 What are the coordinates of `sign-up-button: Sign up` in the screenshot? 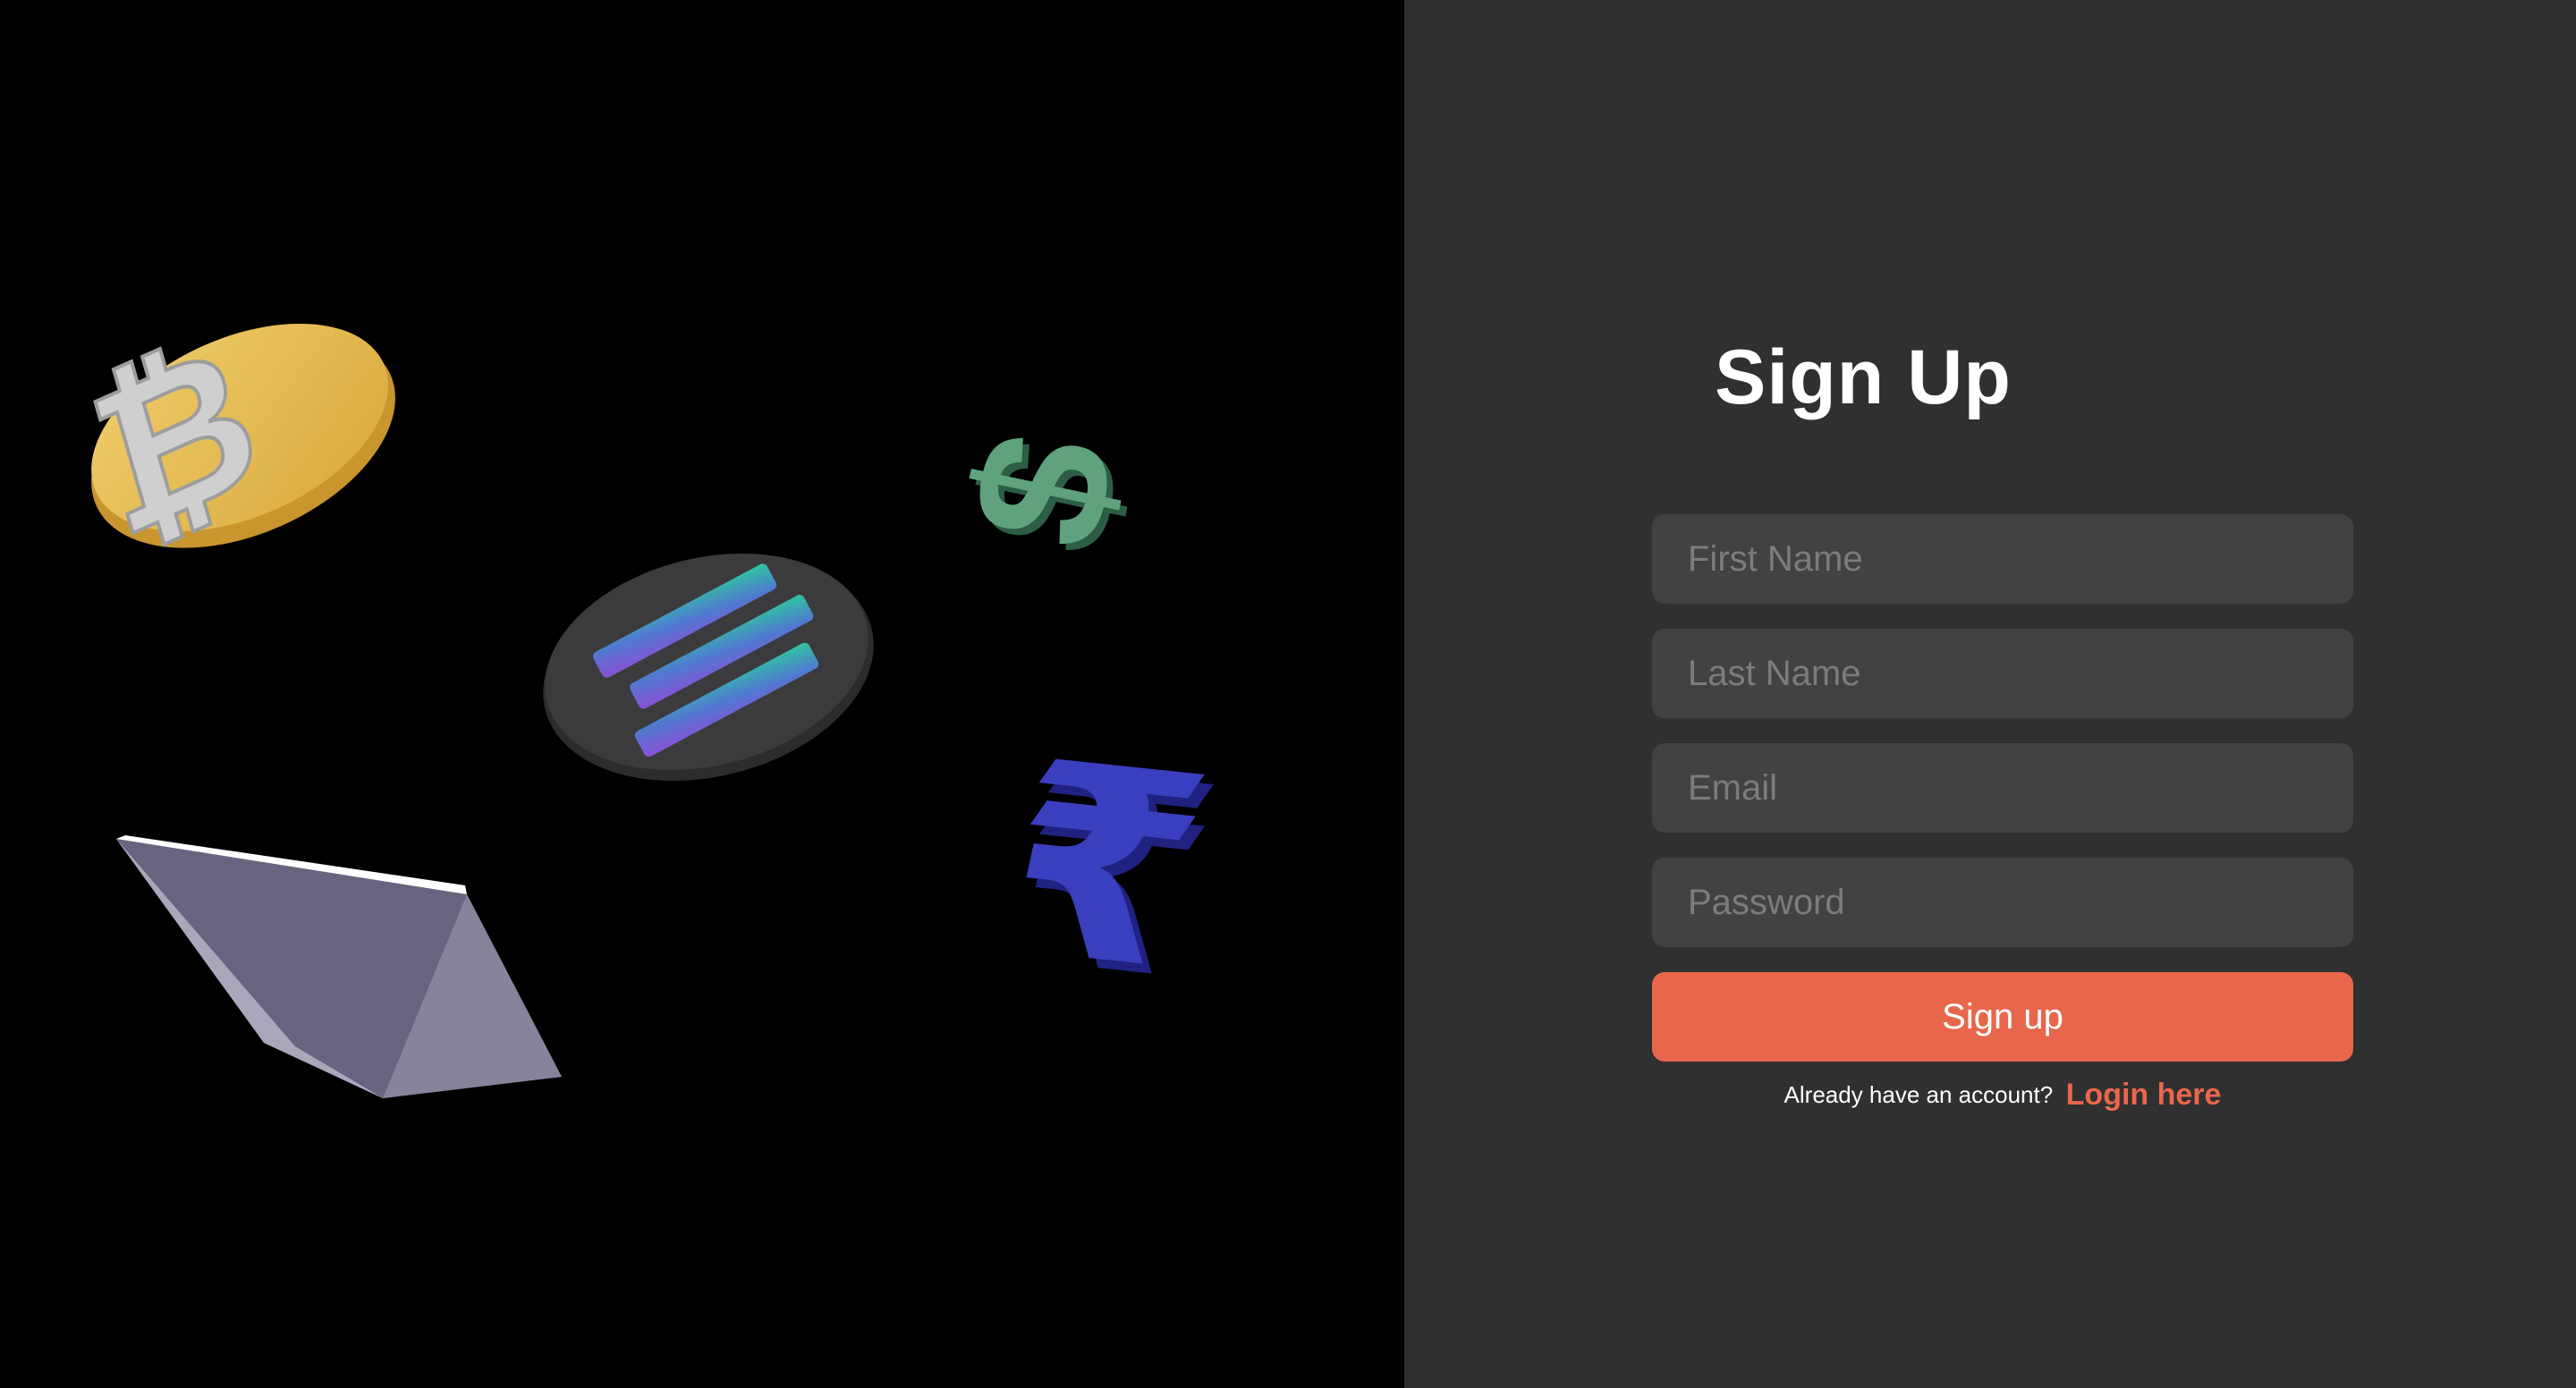 It's located at (2002, 1017).